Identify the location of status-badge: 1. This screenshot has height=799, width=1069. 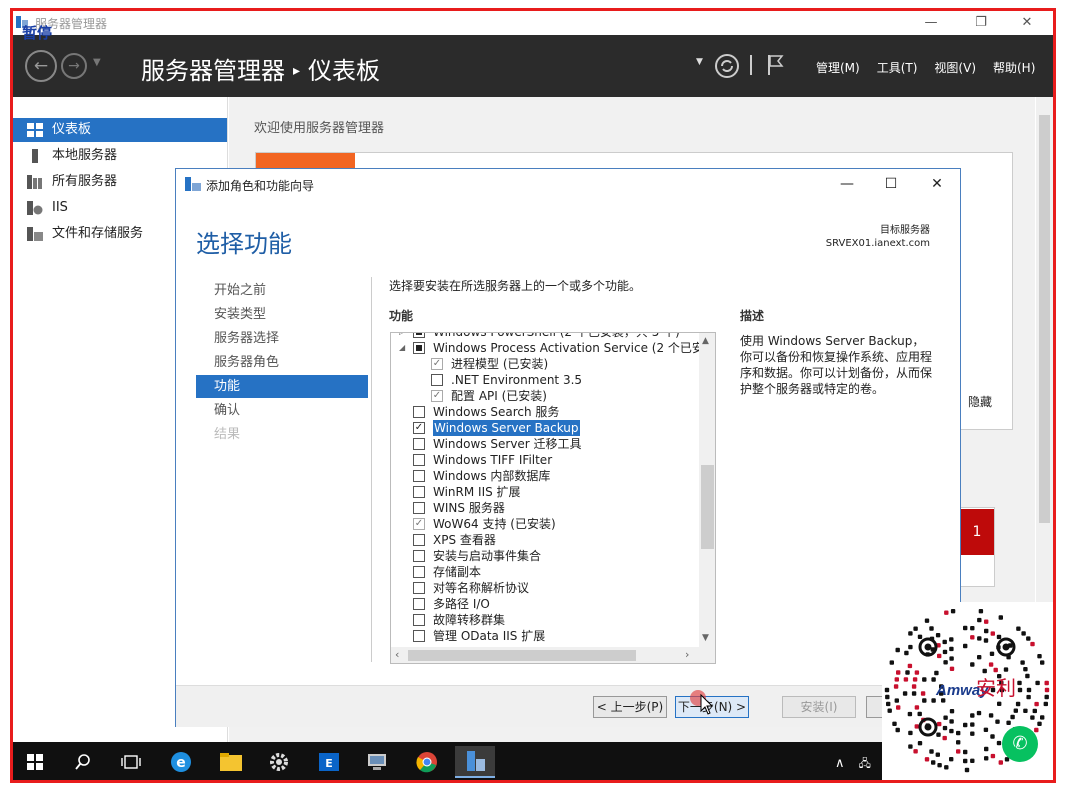
(977, 532).